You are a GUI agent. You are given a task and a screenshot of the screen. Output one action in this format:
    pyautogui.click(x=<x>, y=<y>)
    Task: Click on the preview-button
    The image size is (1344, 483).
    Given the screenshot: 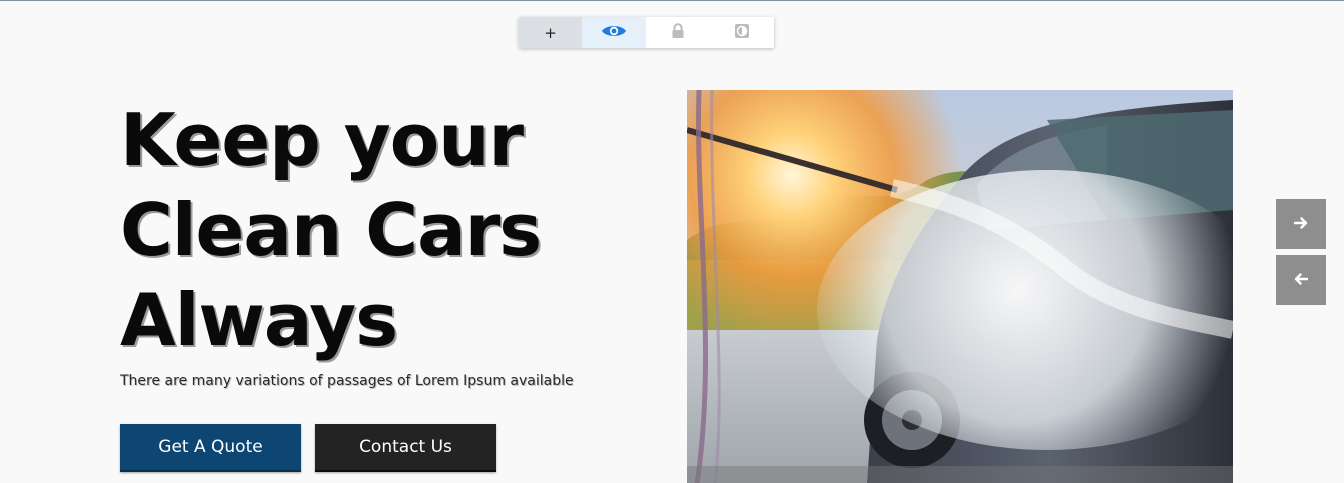 What is the action you would take?
    pyautogui.click(x=614, y=32)
    